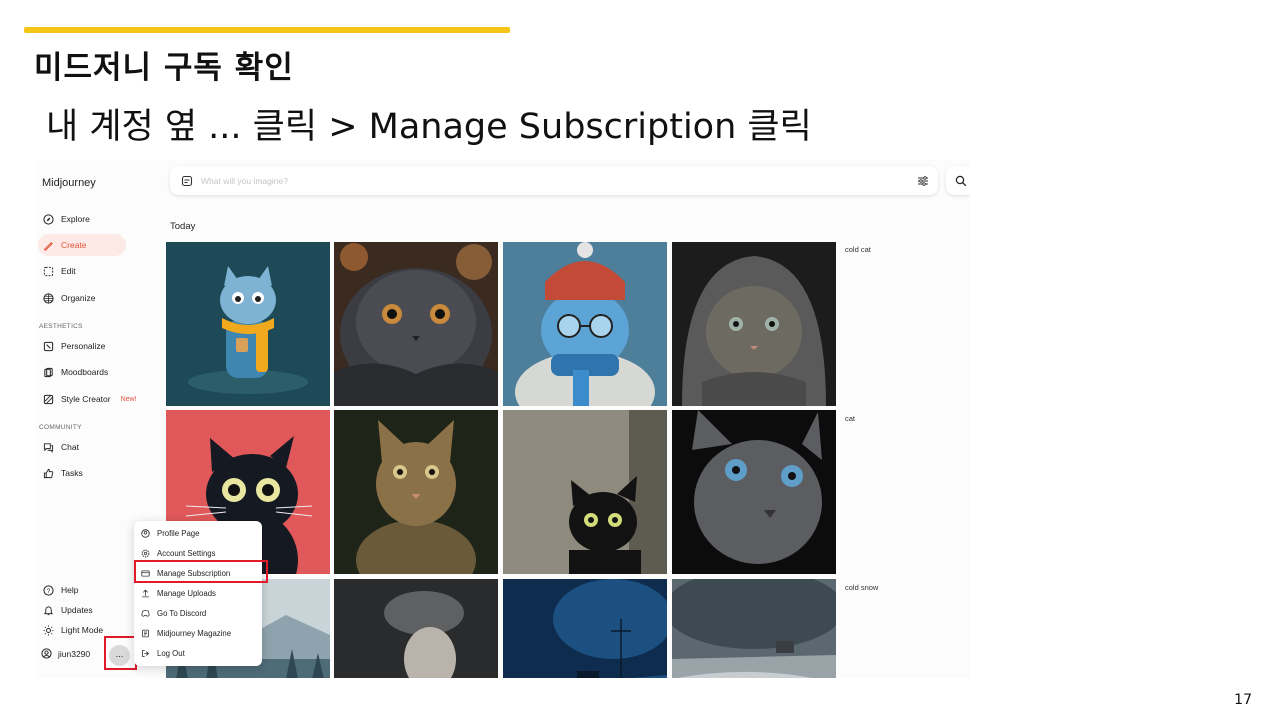  What do you see at coordinates (74, 245) in the screenshot?
I see `nav-label: Create` at bounding box center [74, 245].